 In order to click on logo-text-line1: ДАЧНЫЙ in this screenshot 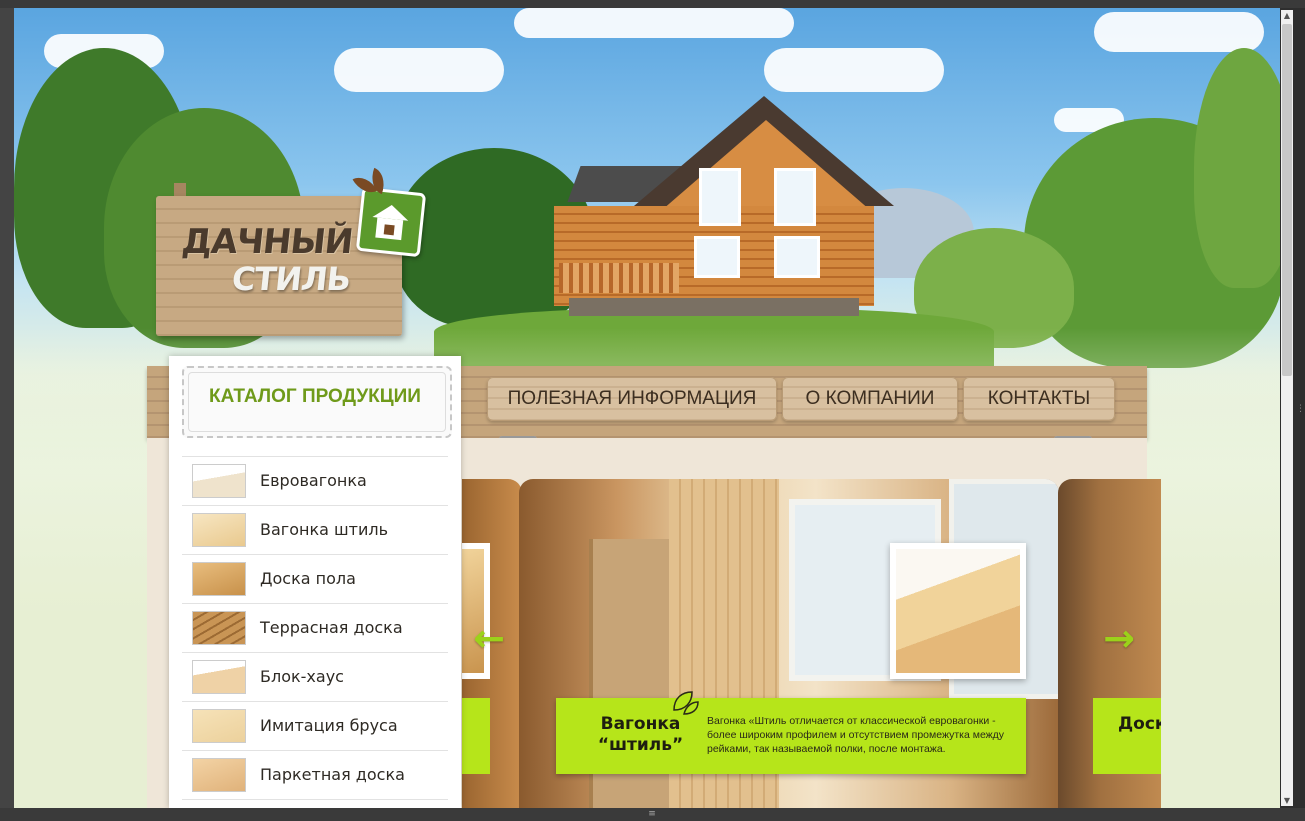, I will do `click(267, 242)`.